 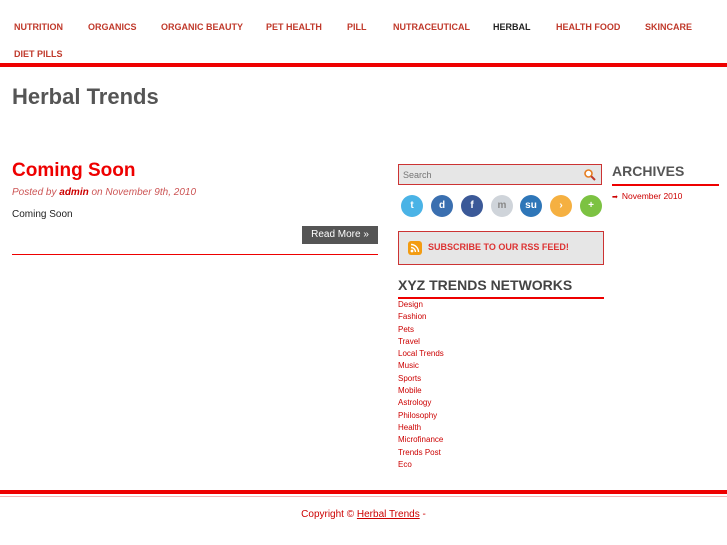 I want to click on myspace-icon: m, so click(x=502, y=206).